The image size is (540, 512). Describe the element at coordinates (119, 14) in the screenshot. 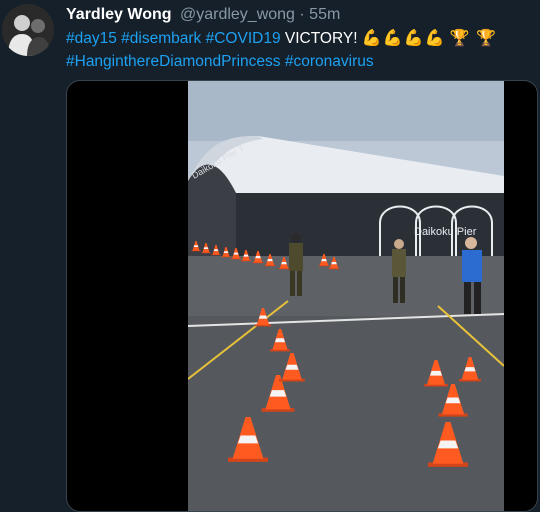

I see `display-name: Yardley Wong` at that location.